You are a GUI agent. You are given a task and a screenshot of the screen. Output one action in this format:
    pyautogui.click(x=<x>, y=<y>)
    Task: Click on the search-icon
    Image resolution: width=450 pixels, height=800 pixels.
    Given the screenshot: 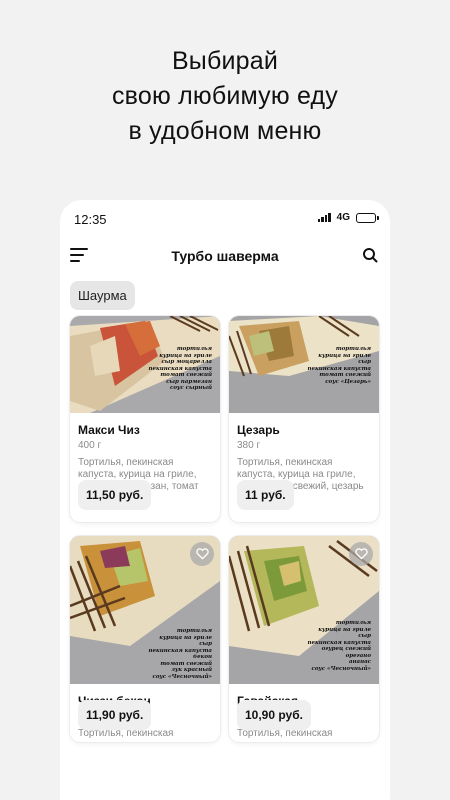 What is the action you would take?
    pyautogui.click(x=370, y=255)
    